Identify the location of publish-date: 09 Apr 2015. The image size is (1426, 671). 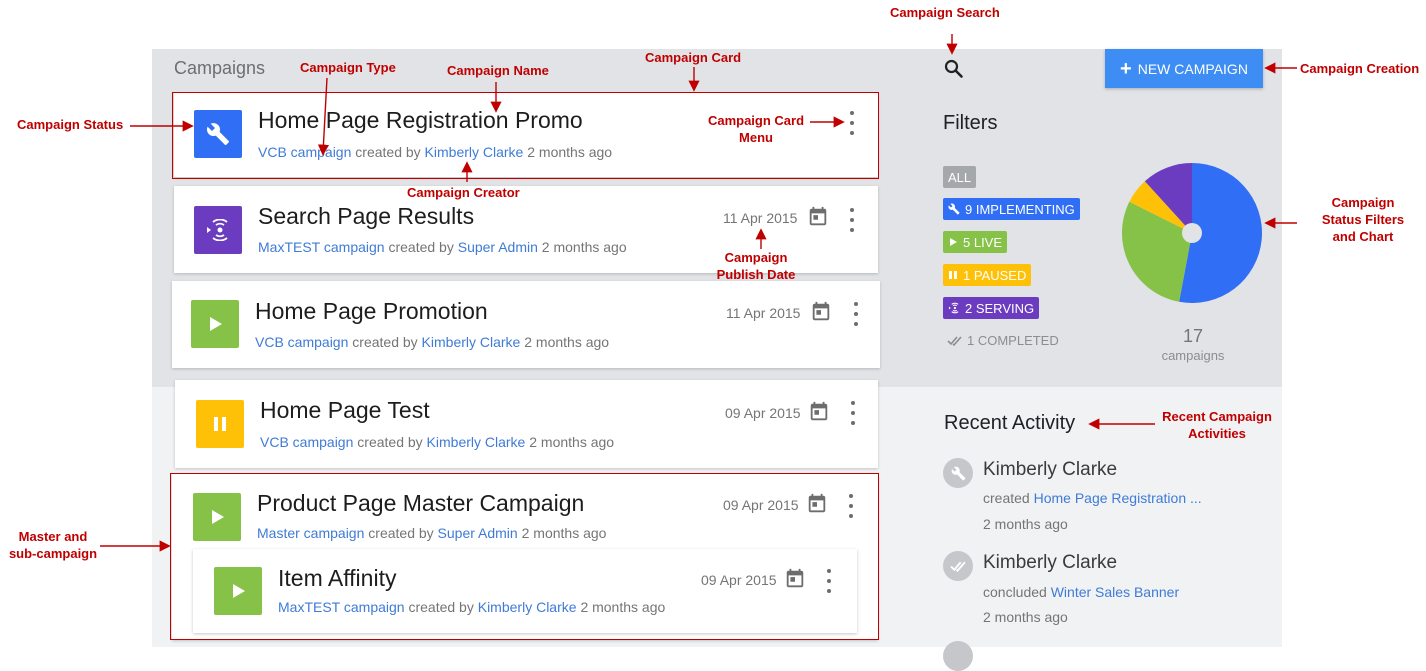
(763, 413).